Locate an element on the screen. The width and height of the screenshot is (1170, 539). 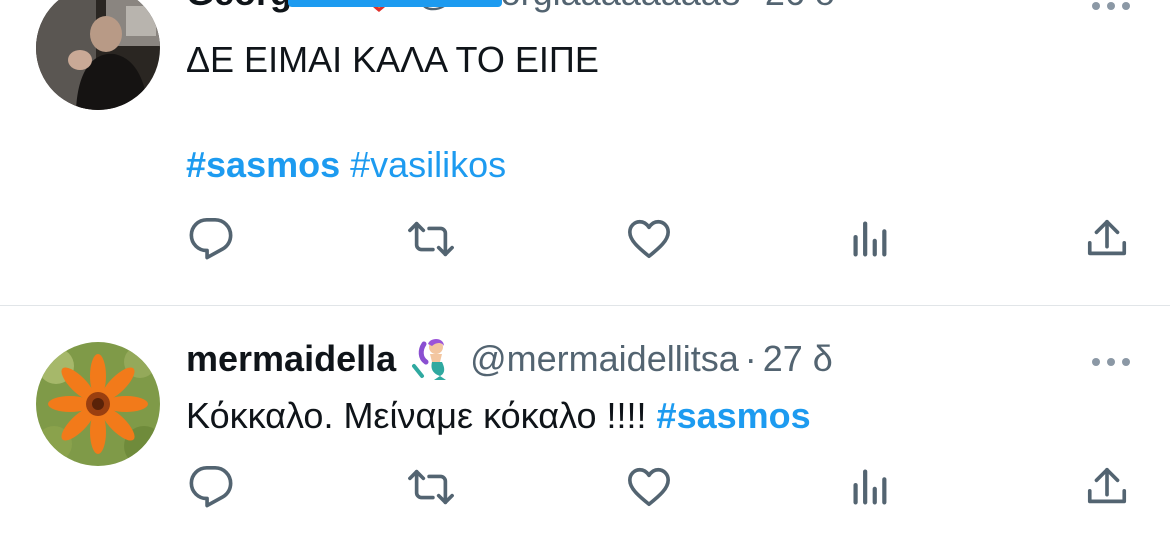
tweet-text: ΔΕ ΕΙΜΑΙ ΚΑΛΑ ΤΟ ΕΙΠΕ is located at coordinates (392, 59).